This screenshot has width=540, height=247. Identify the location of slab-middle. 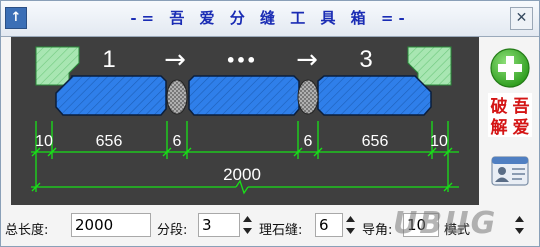
(244, 95).